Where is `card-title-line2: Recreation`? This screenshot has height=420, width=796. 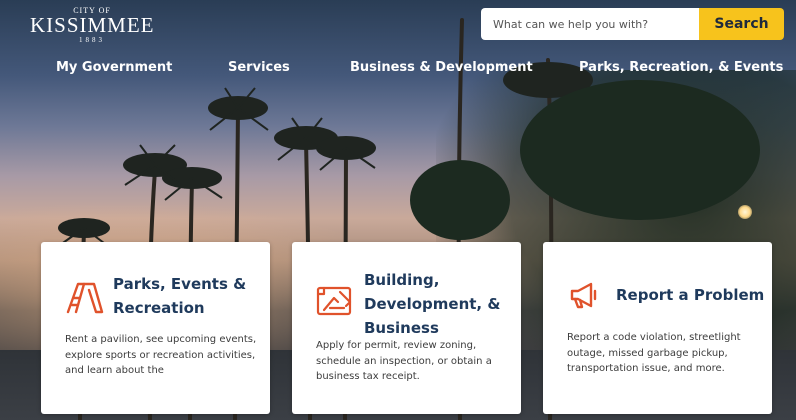
card-title-line2: Recreation is located at coordinates (159, 308).